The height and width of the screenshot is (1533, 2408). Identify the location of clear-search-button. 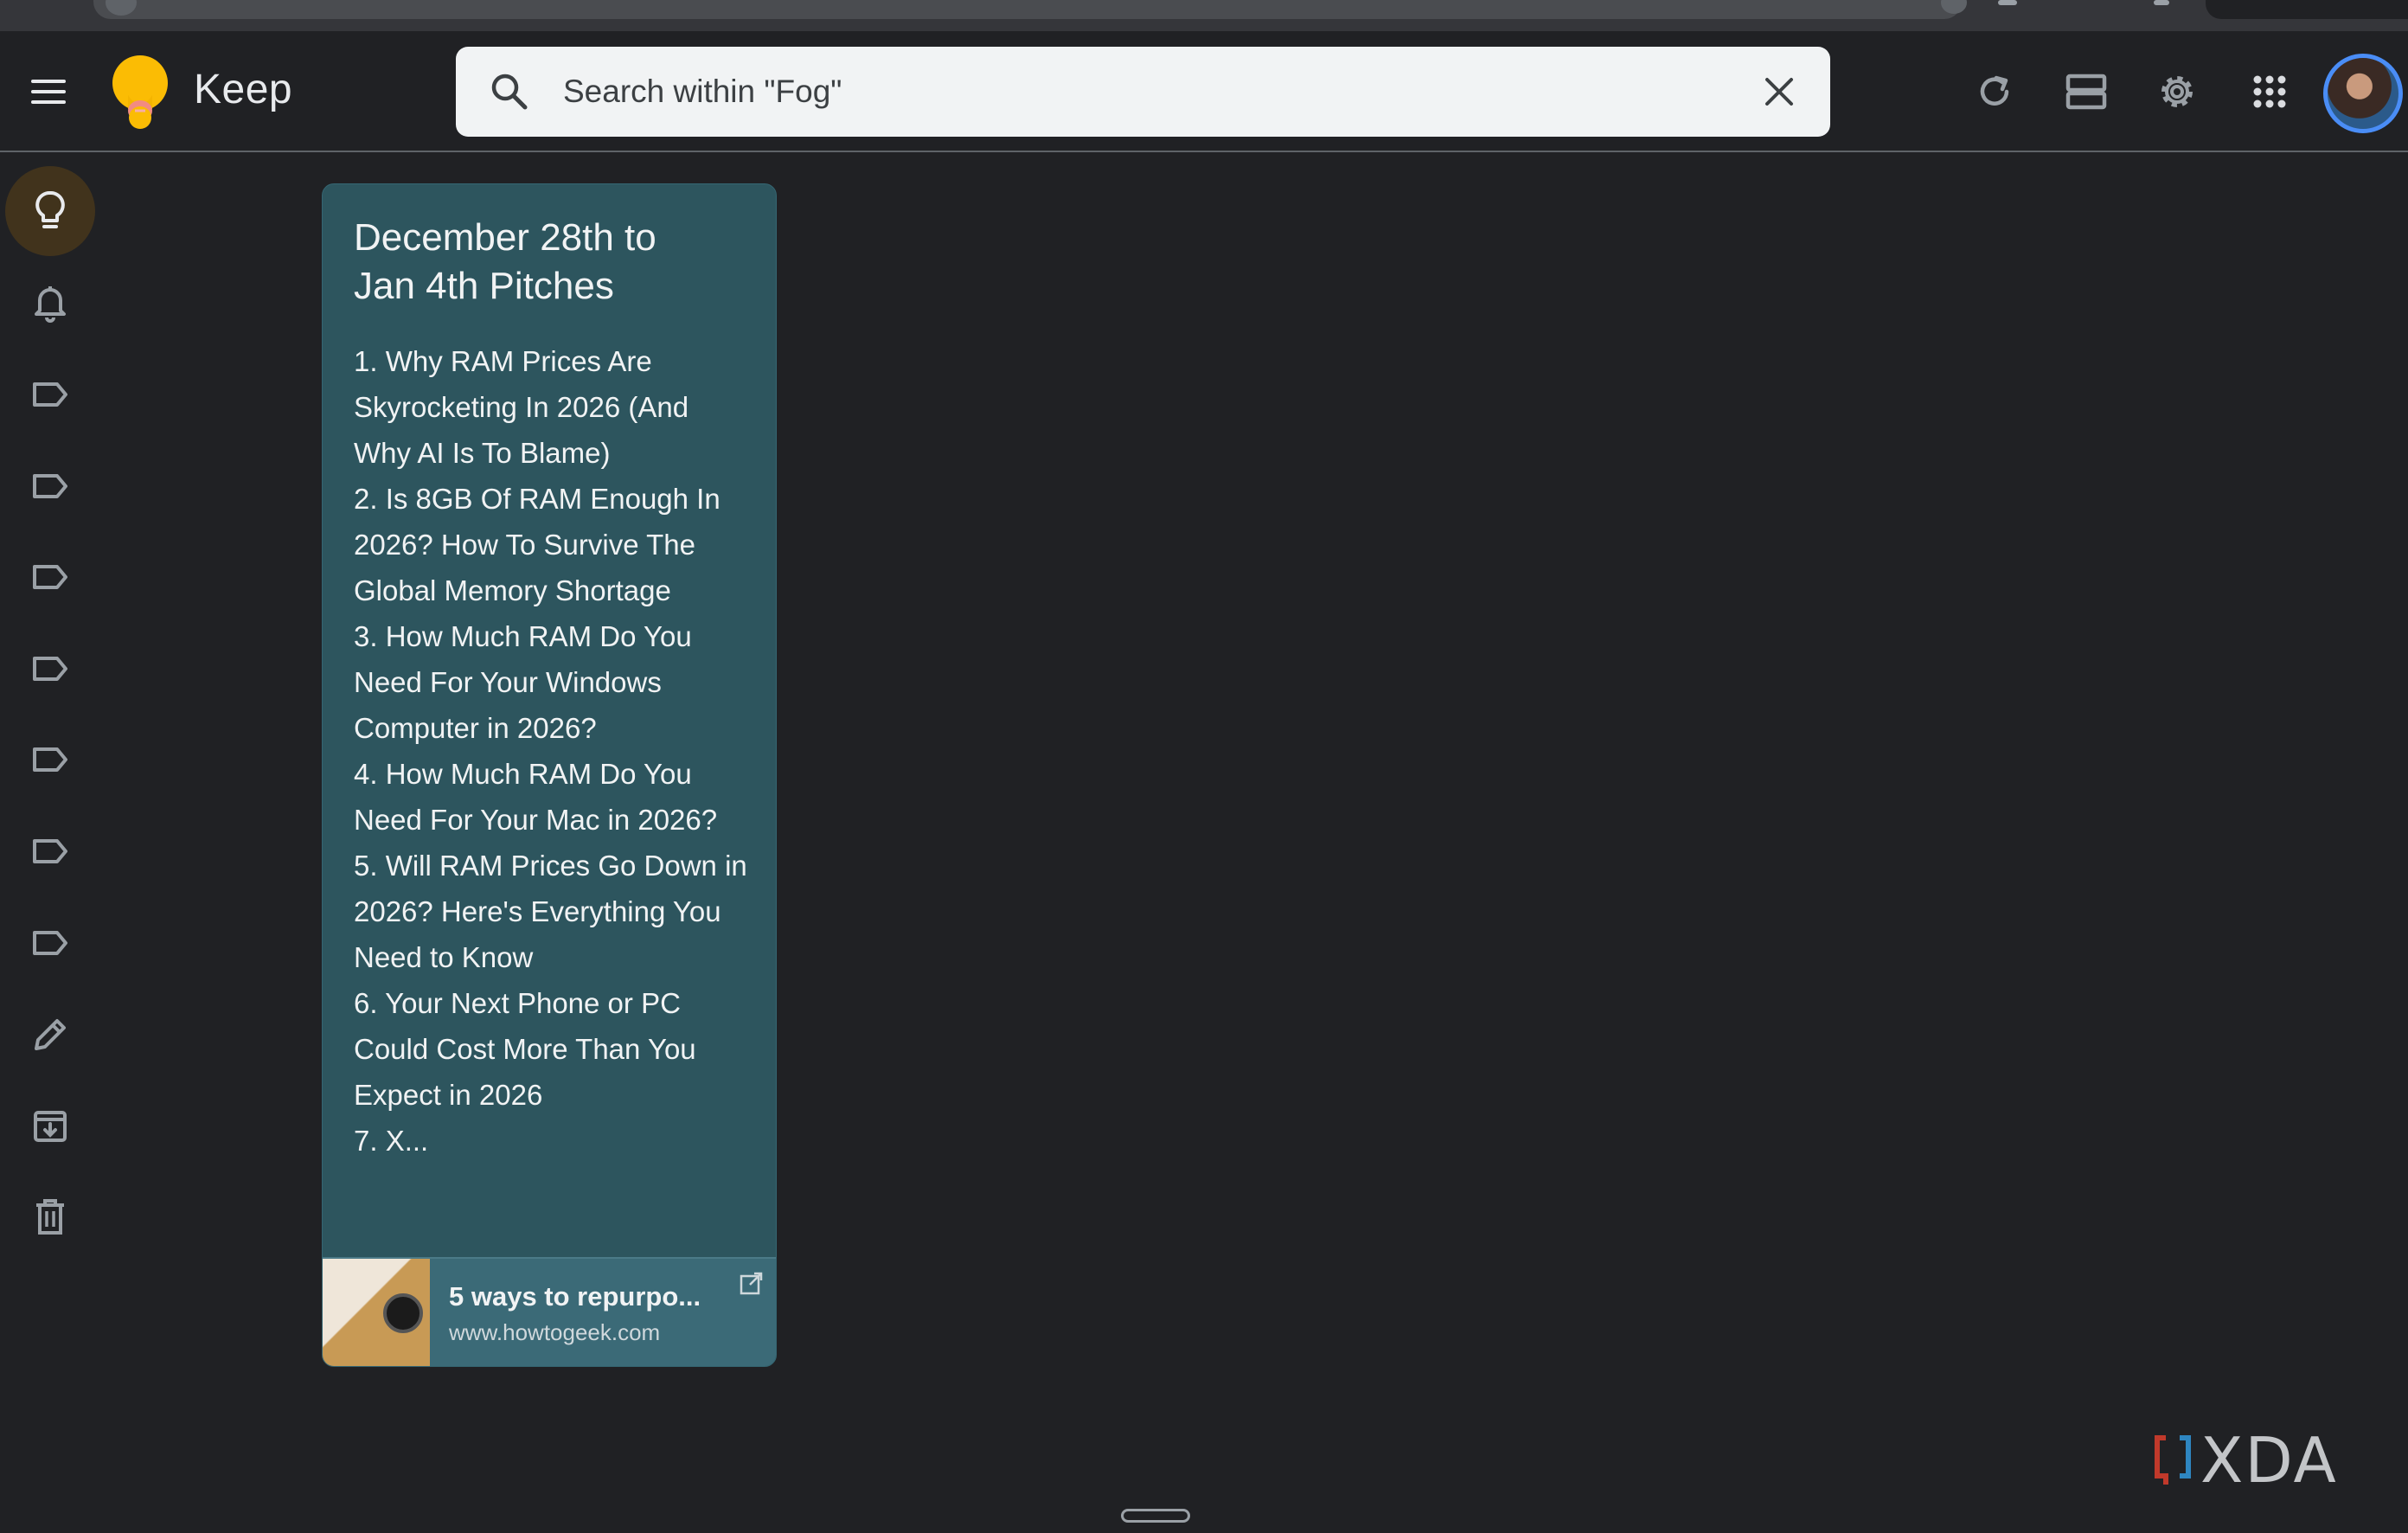
(1779, 92).